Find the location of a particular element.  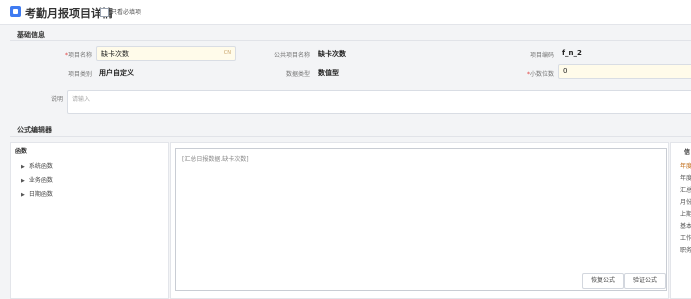

item-name-label: *项目名称 is located at coordinates (78, 55).